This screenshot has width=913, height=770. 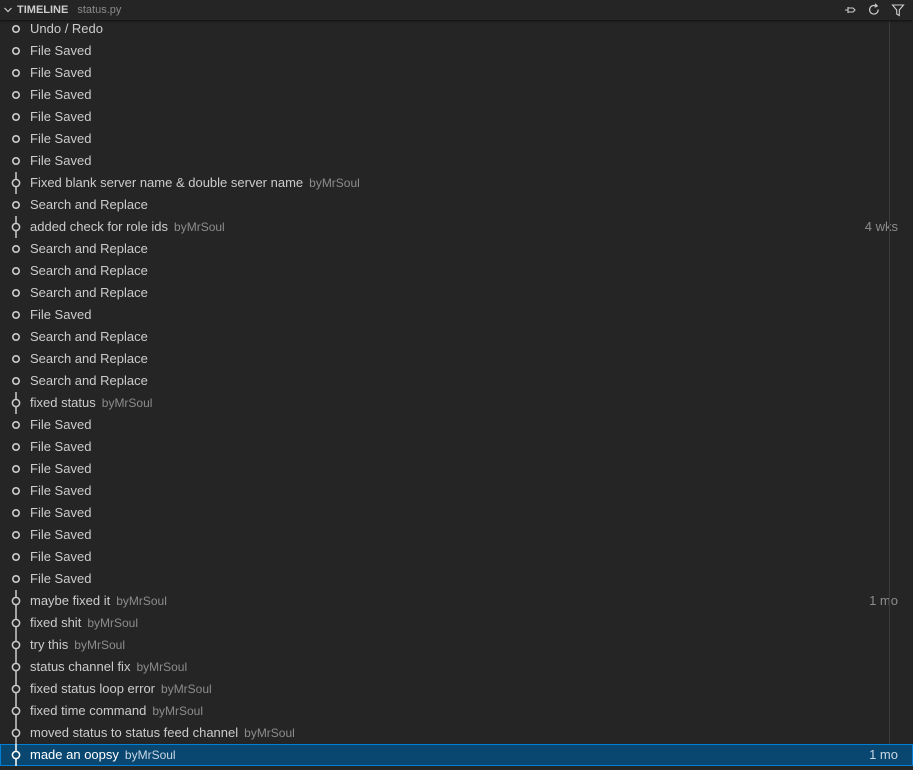 I want to click on filter-icon, so click(x=898, y=10).